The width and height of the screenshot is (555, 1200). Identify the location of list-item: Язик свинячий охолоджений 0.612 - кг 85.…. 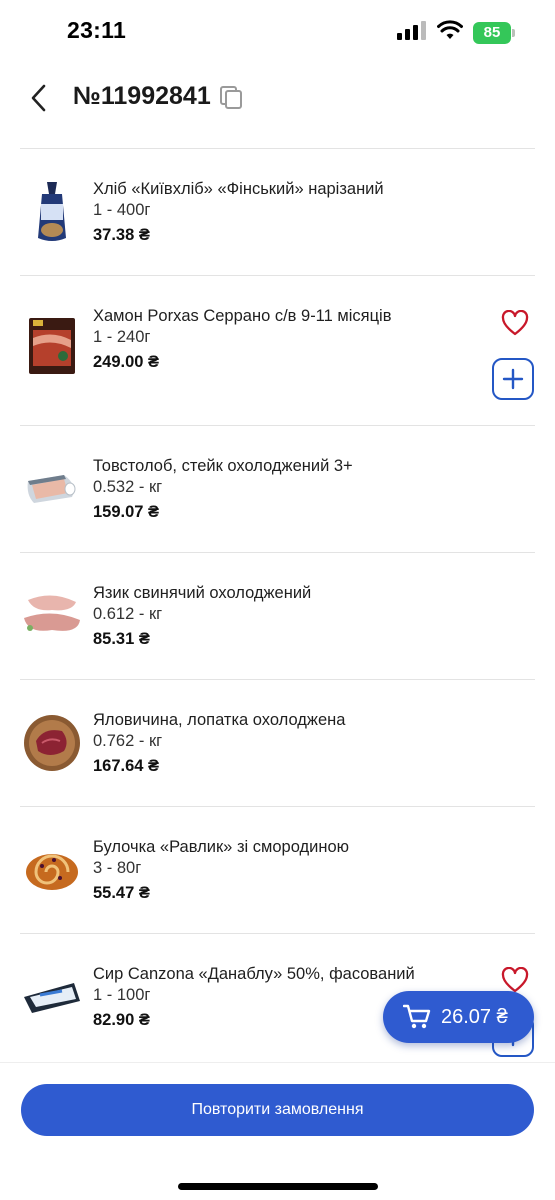
(277, 616).